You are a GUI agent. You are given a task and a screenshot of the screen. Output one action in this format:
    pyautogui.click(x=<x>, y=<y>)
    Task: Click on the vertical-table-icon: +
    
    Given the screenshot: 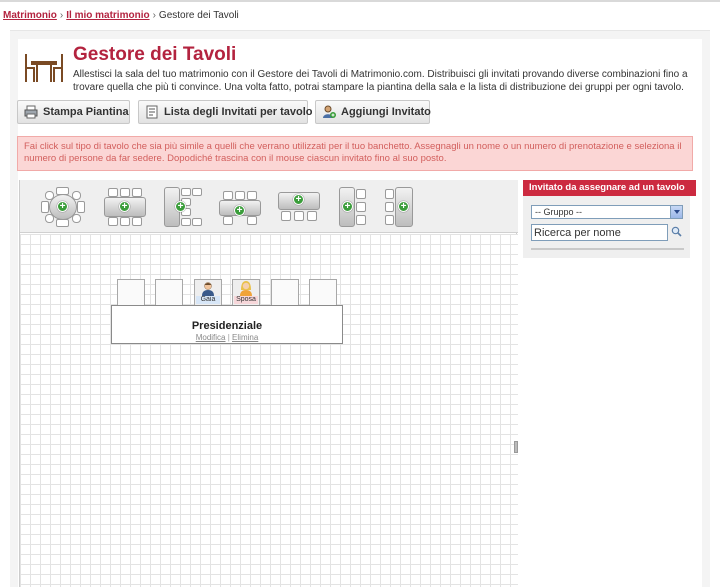 What is the action you would take?
    pyautogui.click(x=183, y=207)
    